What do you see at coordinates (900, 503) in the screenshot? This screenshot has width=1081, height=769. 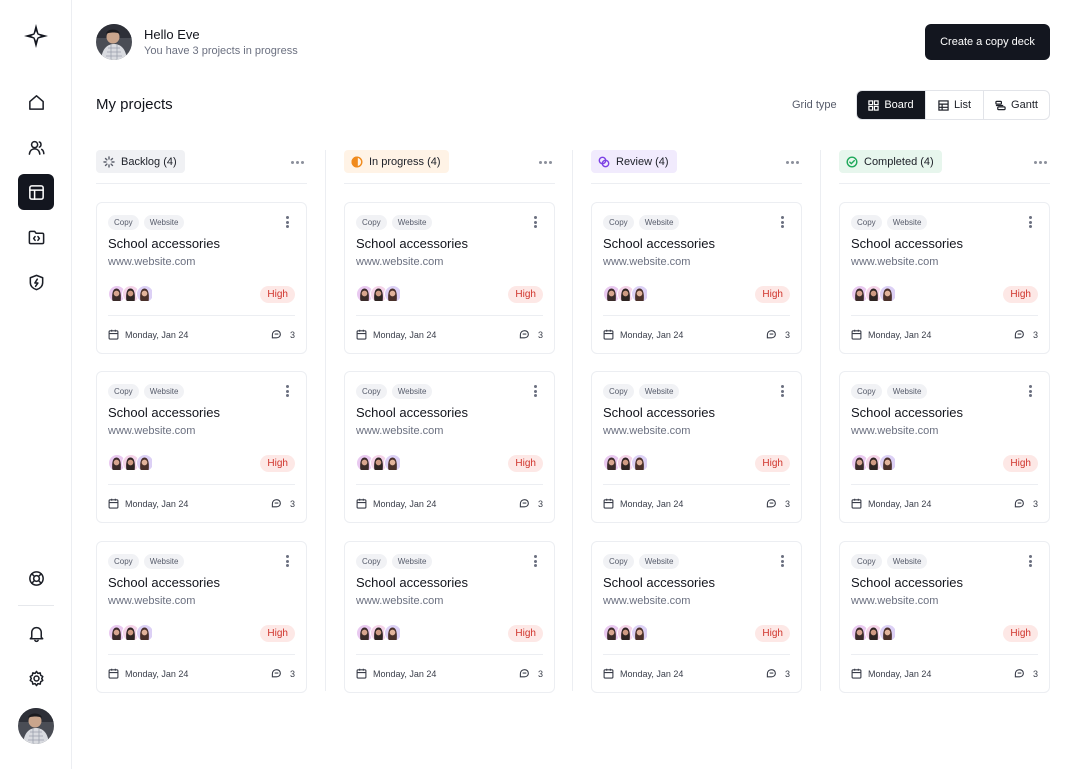 I see `due-date-text: Monday, Jan 24` at bounding box center [900, 503].